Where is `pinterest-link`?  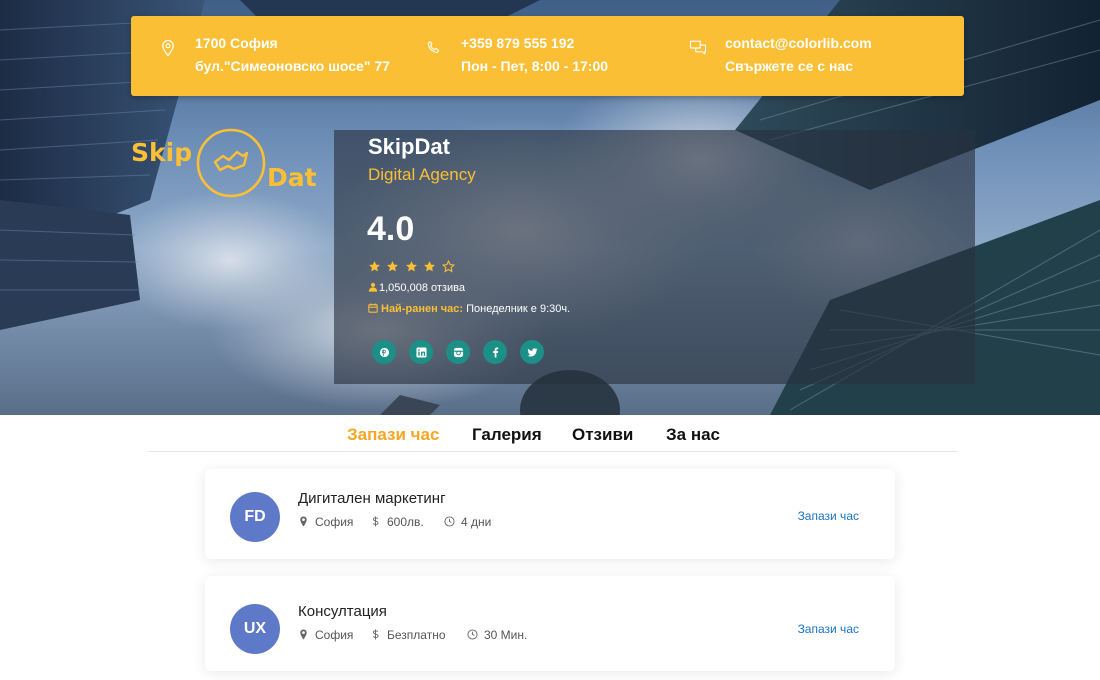 pinterest-link is located at coordinates (384, 352).